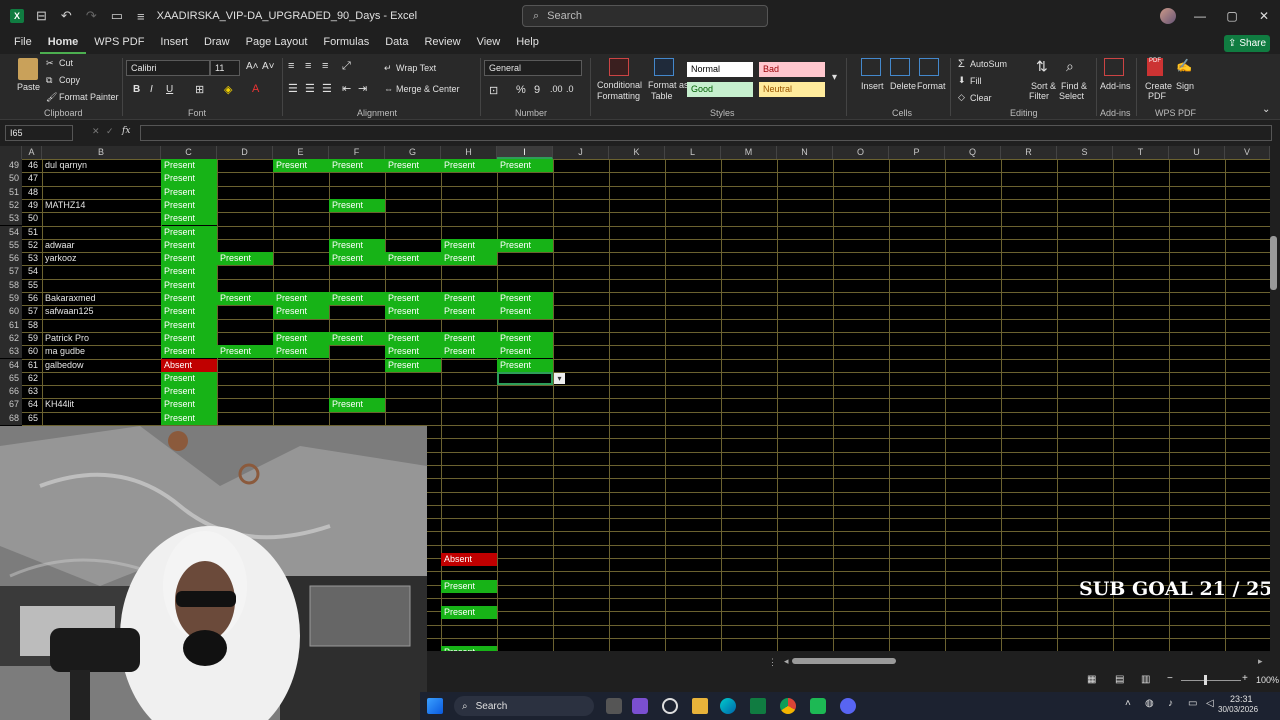 The width and height of the screenshot is (1280, 720). I want to click on tab-review: Review, so click(442, 43).